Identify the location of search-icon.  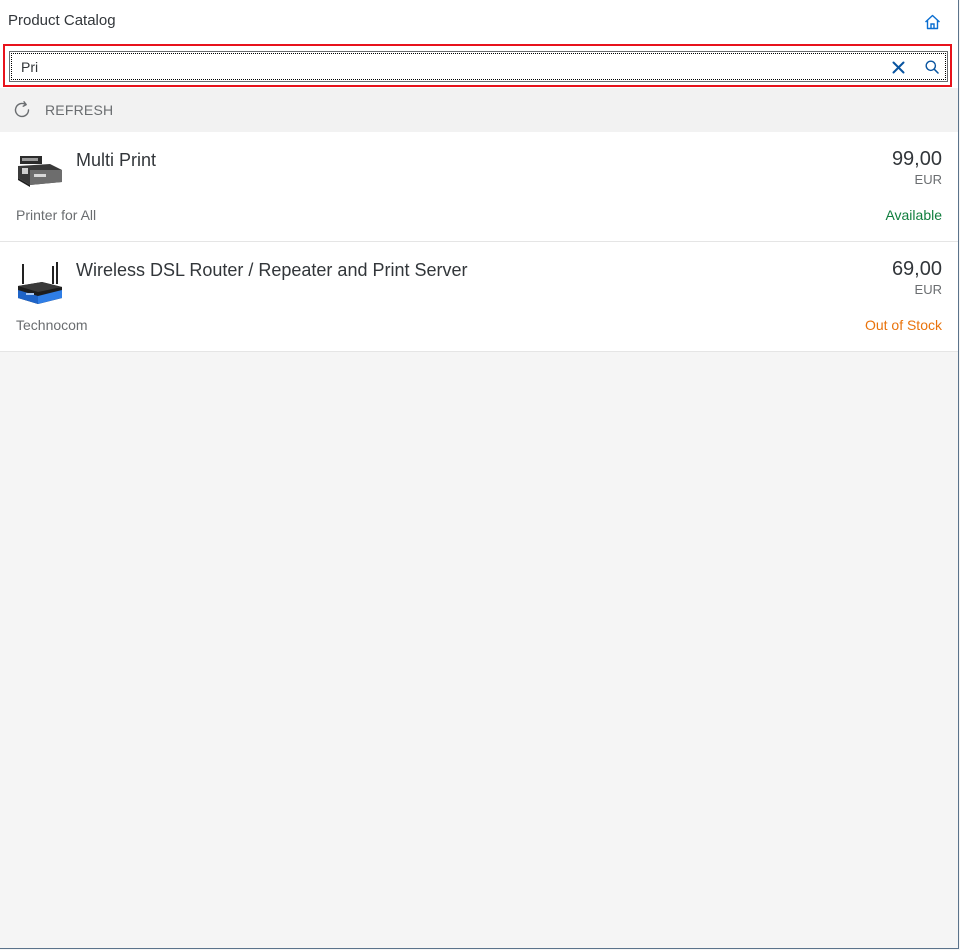
(932, 67).